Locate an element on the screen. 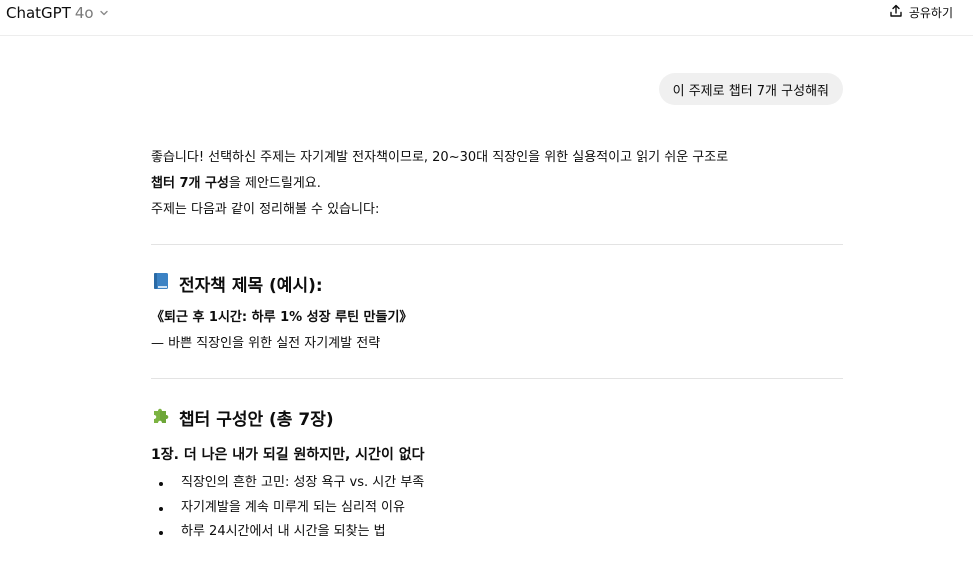  section-heading-chapters: 챕터 구성안 (총 7장) is located at coordinates (497, 417).